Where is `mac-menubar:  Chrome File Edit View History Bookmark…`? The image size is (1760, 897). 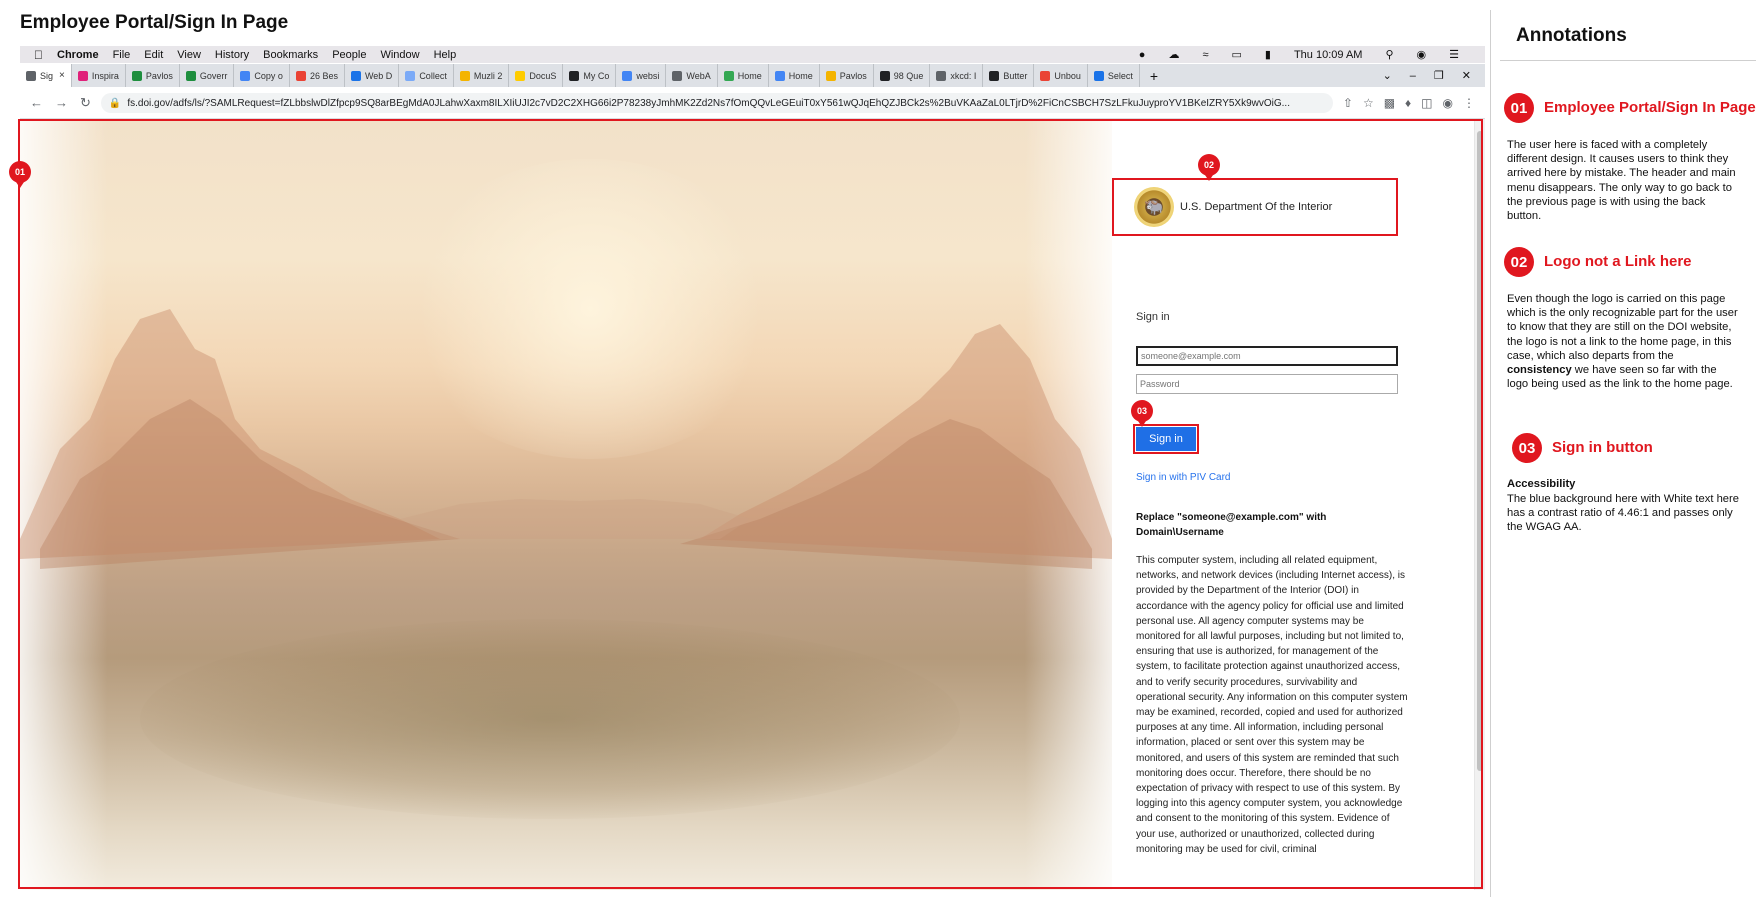 mac-menubar:  Chrome File Edit View History Bookmark… is located at coordinates (752, 54).